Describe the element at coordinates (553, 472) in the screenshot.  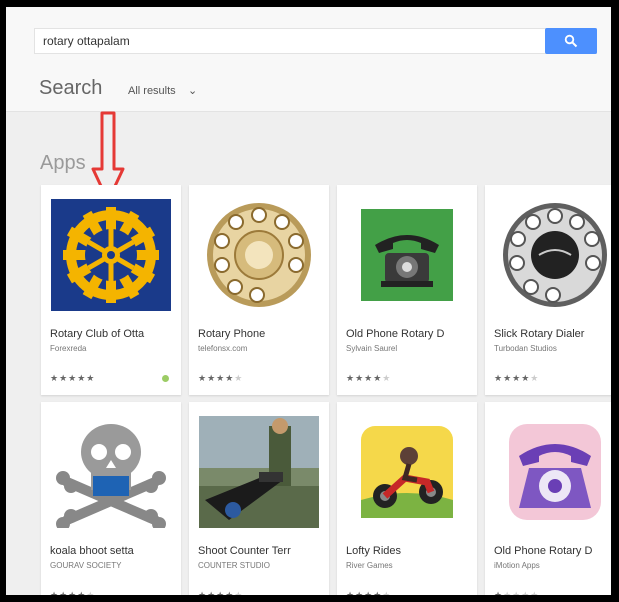
I see `purple-phone-icon` at that location.